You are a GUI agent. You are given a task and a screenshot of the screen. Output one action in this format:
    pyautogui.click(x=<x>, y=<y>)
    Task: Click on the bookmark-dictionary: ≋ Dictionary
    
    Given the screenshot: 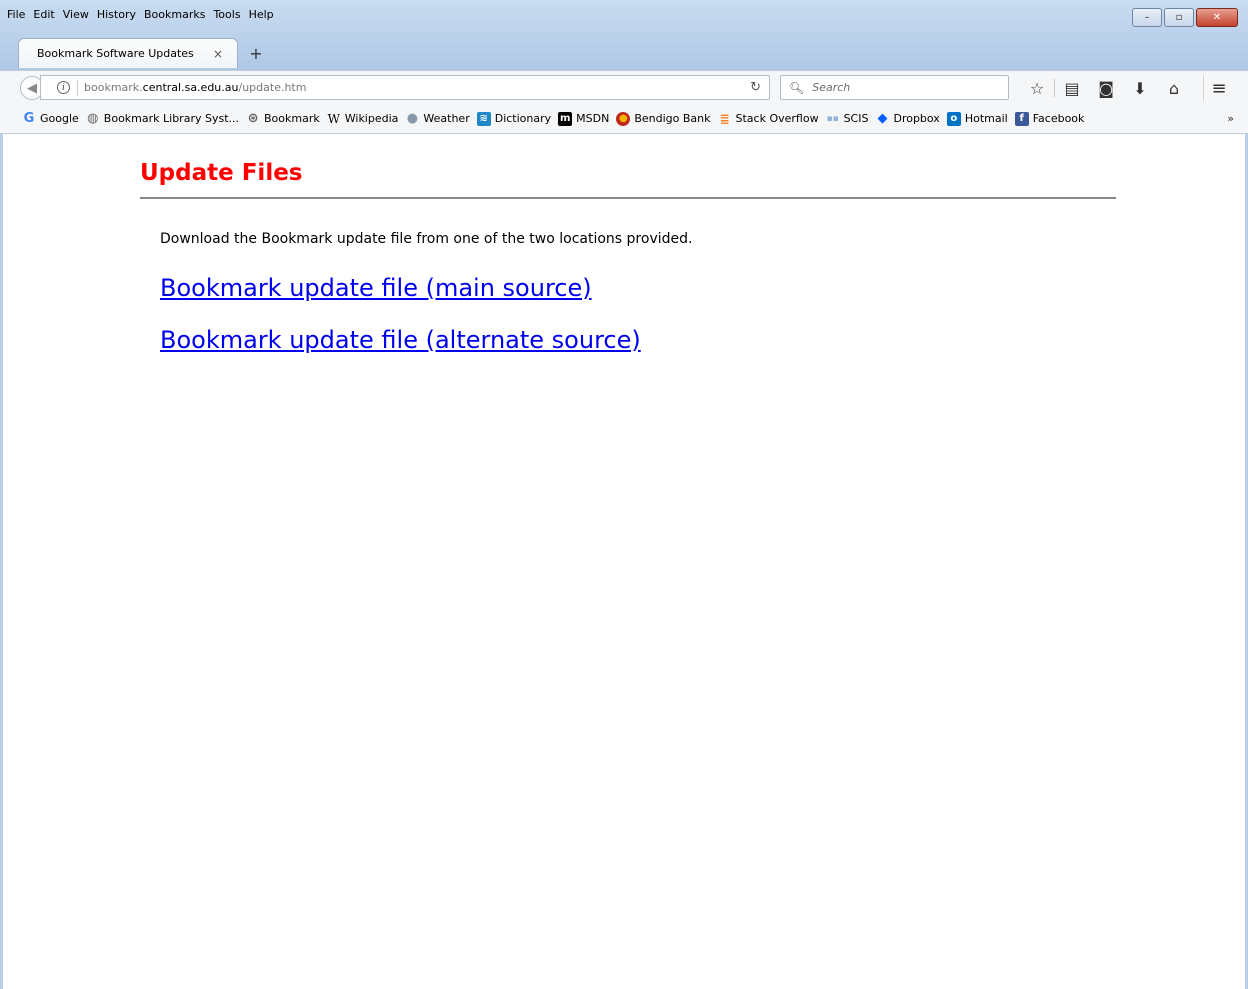 What is the action you would take?
    pyautogui.click(x=514, y=118)
    